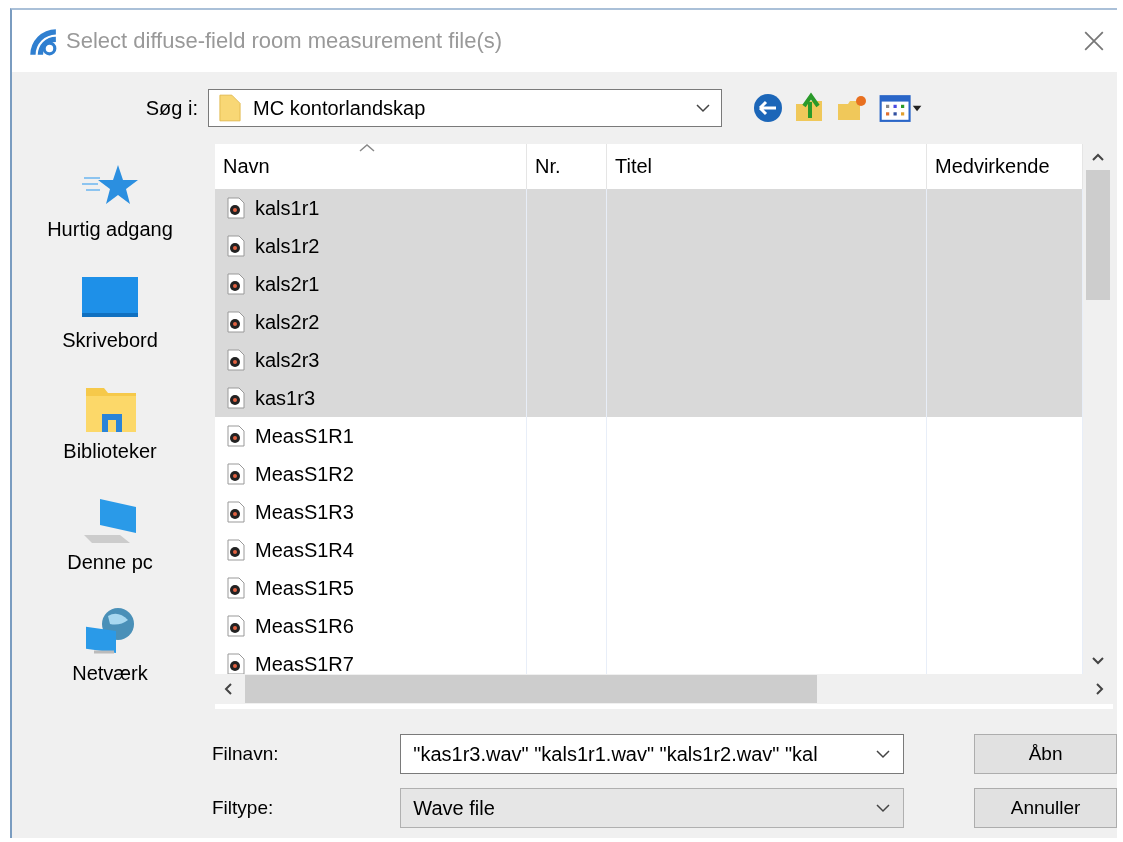  I want to click on place-label: Hurtig adgang, so click(110, 229).